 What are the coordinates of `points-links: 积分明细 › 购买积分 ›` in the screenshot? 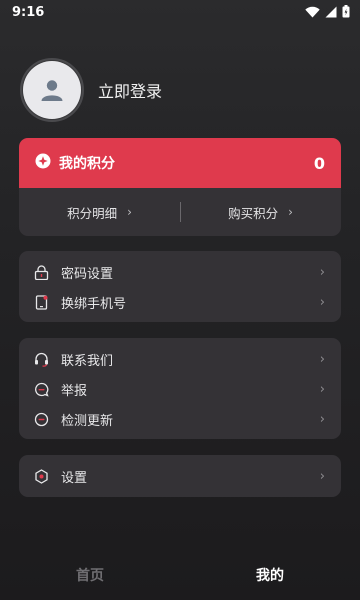 It's located at (180, 212).